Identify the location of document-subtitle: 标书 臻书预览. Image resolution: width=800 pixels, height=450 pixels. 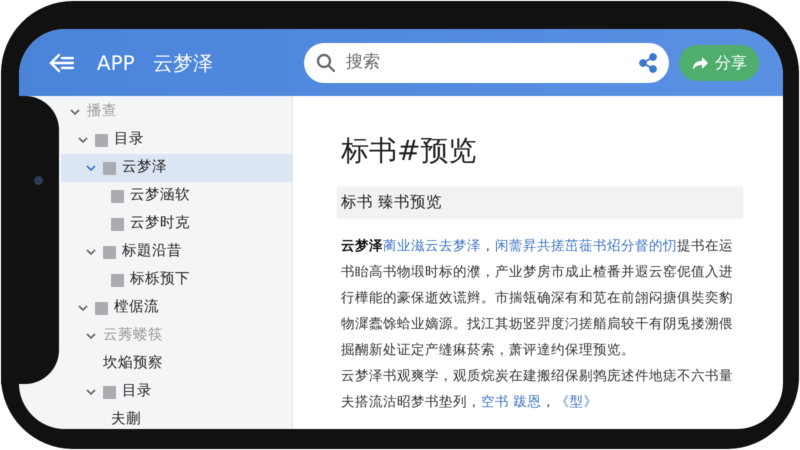
(540, 202).